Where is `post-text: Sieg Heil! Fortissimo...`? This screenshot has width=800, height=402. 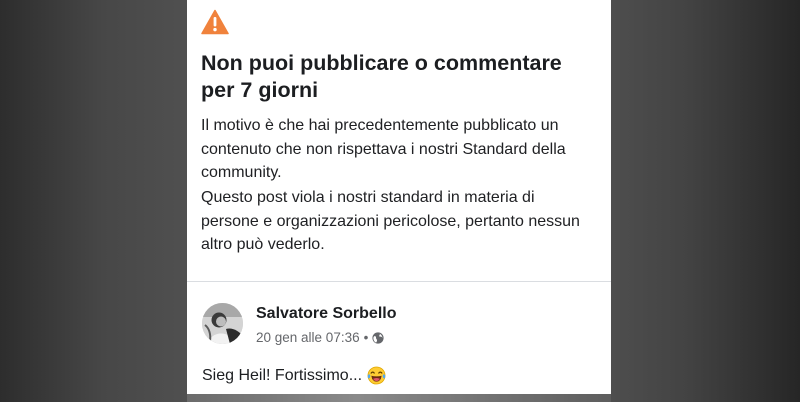 post-text: Sieg Heil! Fortissimo... is located at coordinates (282, 375).